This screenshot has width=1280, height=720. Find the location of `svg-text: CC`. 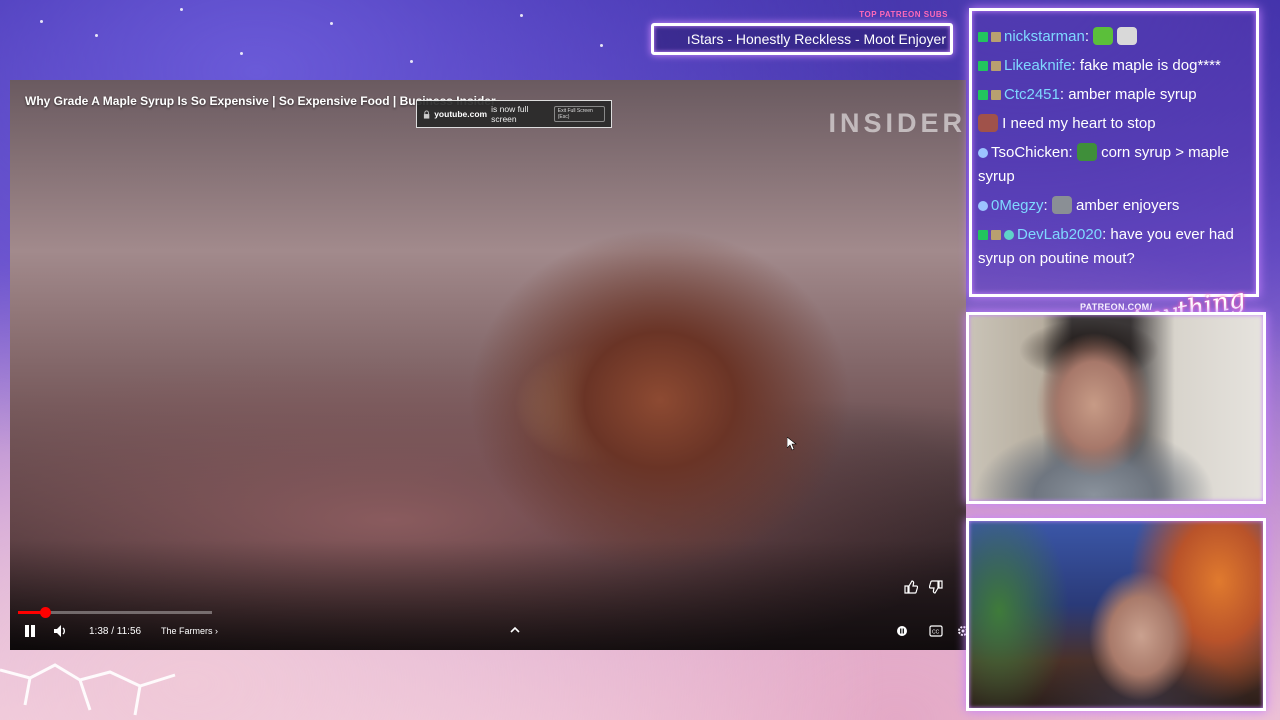

svg-text: CC is located at coordinates (936, 633).